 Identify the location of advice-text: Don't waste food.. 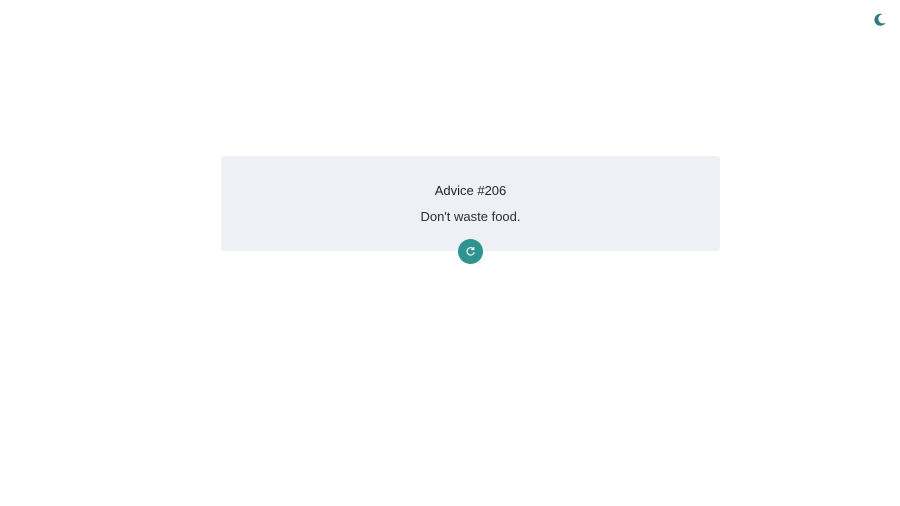
(470, 216).